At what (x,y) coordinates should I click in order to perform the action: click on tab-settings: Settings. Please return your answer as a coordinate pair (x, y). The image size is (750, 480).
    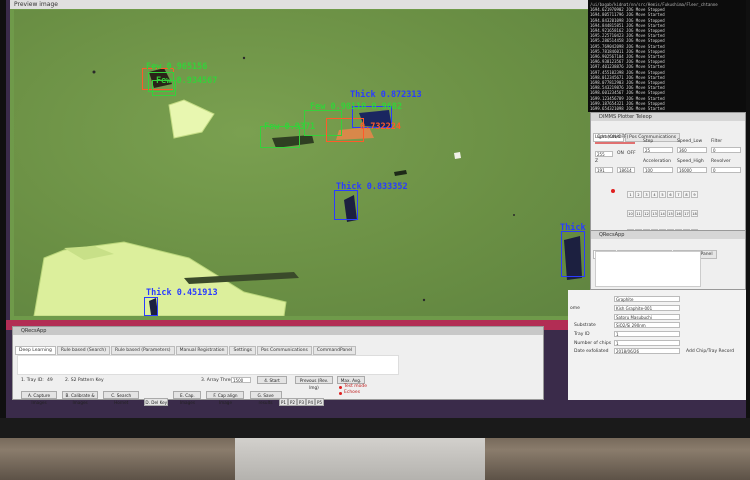
    Looking at the image, I should click on (242, 350).